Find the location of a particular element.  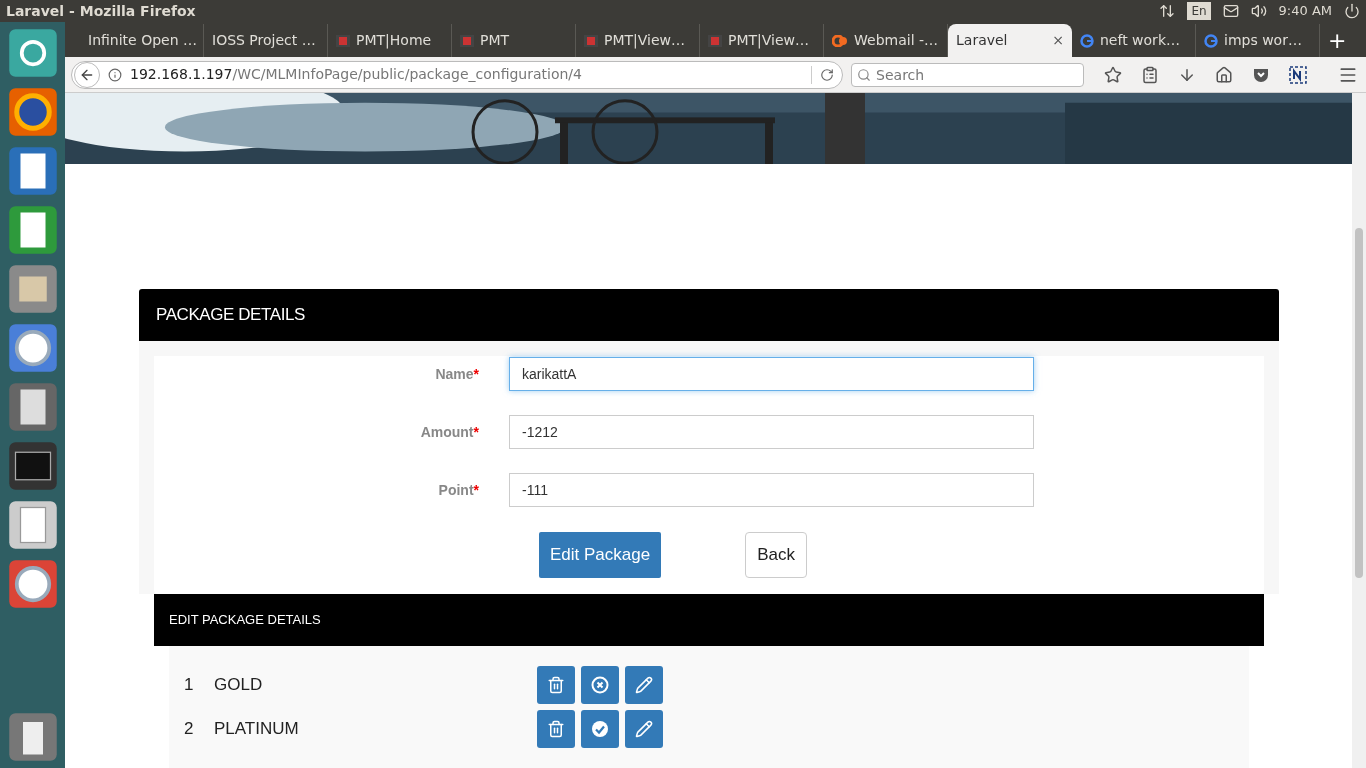

field-label: Amount* is located at coordinates (449, 432).